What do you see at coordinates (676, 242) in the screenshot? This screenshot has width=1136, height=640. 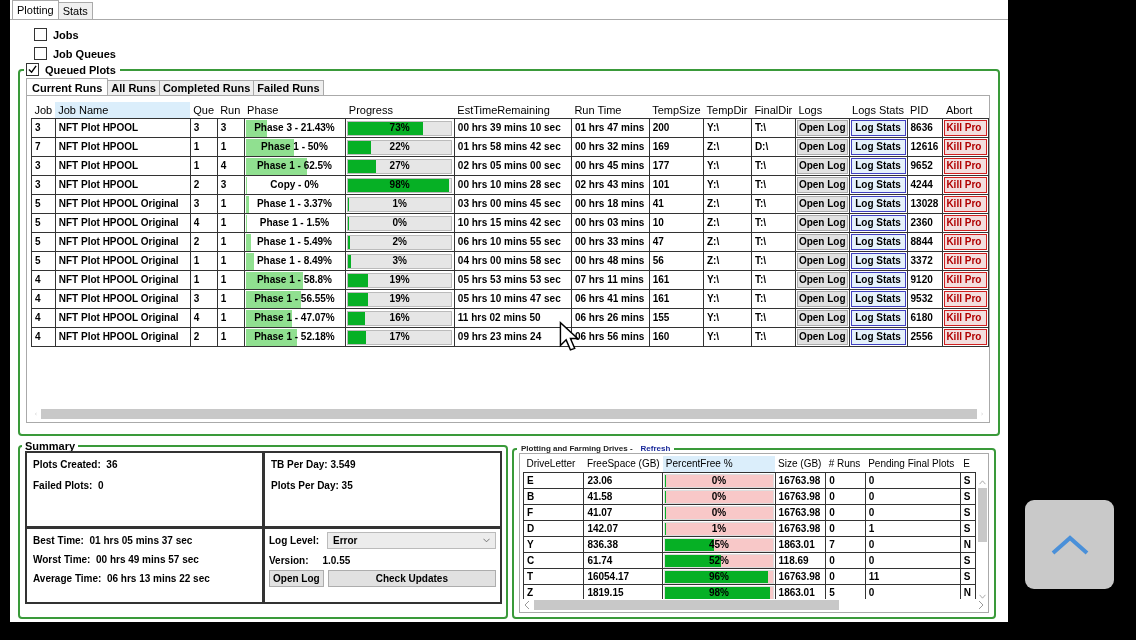 I see `table-cell: 47` at bounding box center [676, 242].